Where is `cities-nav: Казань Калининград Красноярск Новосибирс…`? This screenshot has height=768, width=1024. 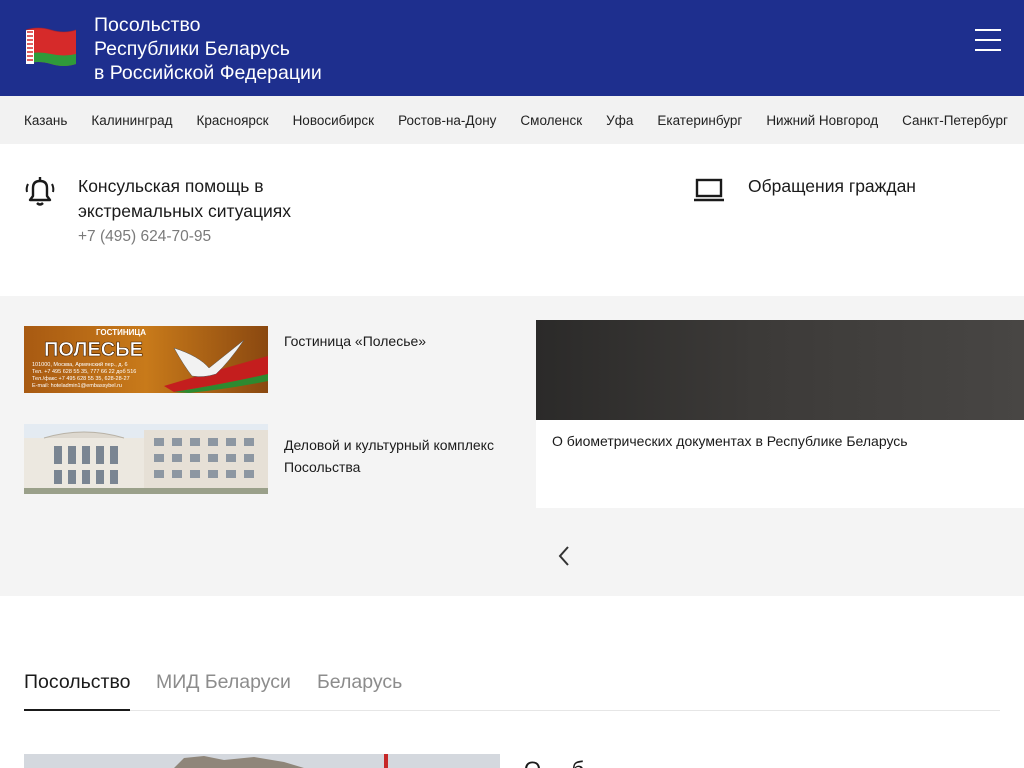 cities-nav: Казань Калининград Красноярск Новосибирс… is located at coordinates (512, 120).